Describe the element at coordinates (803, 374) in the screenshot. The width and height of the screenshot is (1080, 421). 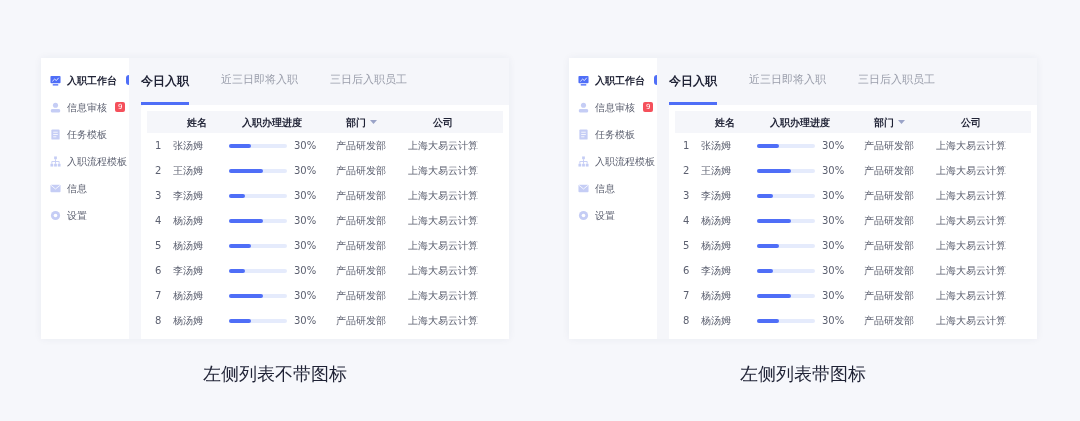
I see `caption: 左侧列表带图标` at that location.